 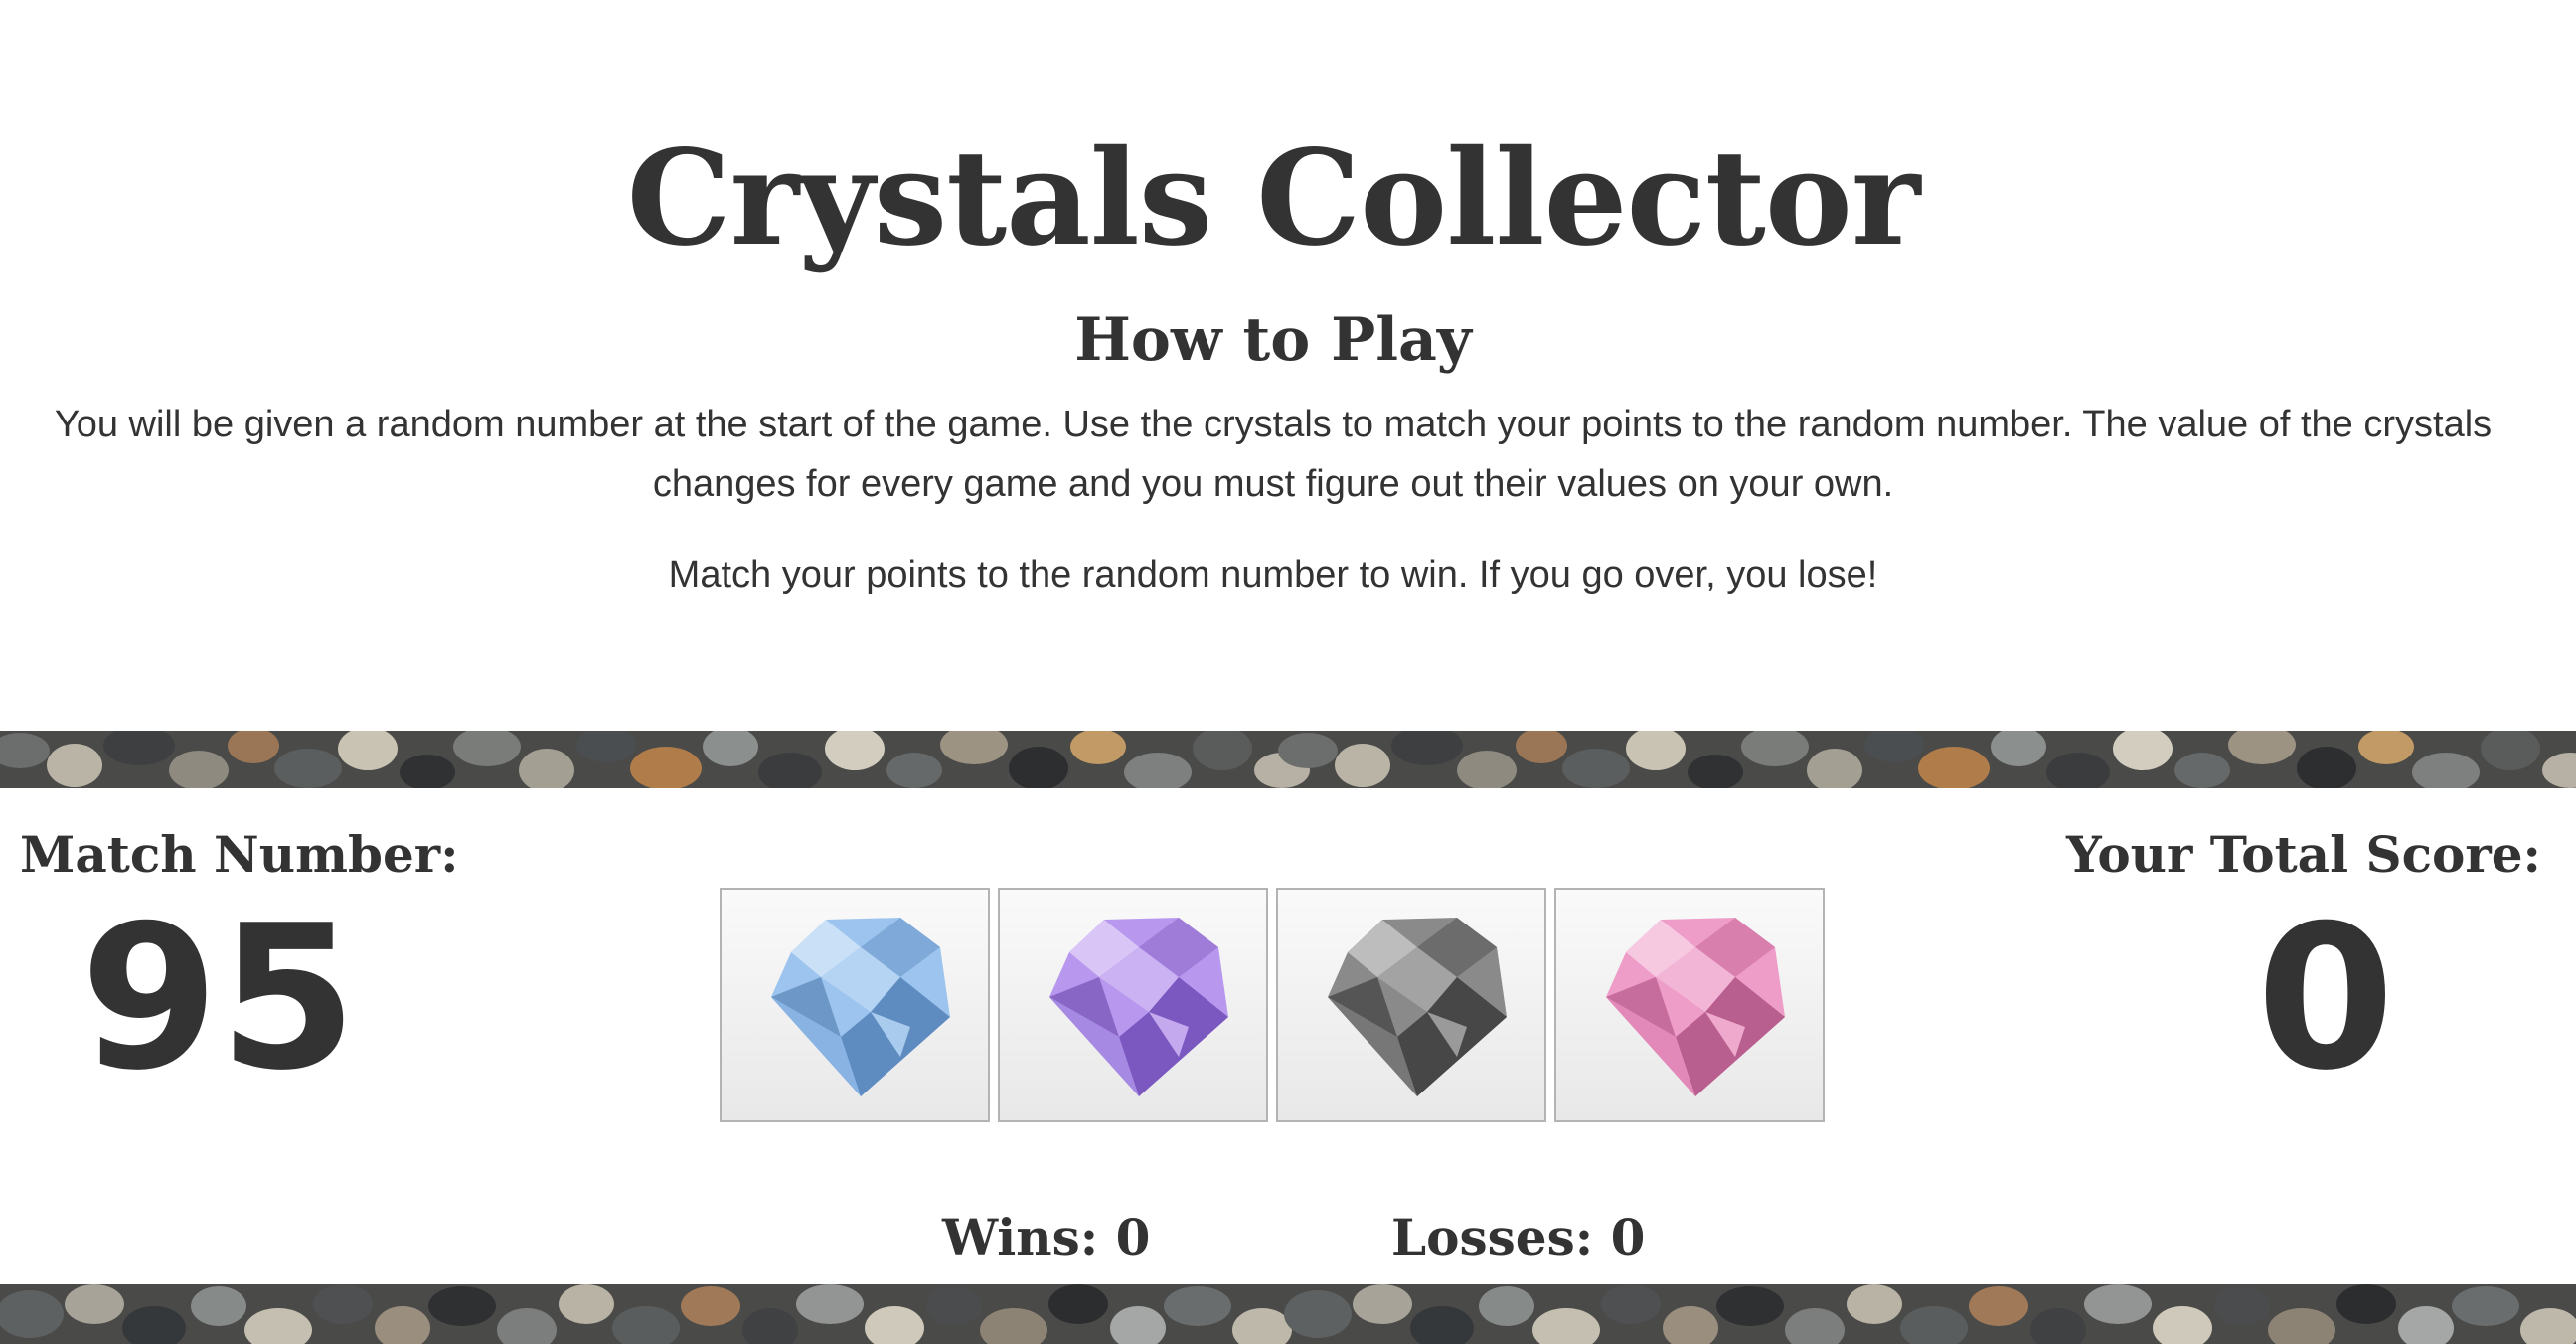 I want to click on total-score-value: 0, so click(x=2325, y=998).